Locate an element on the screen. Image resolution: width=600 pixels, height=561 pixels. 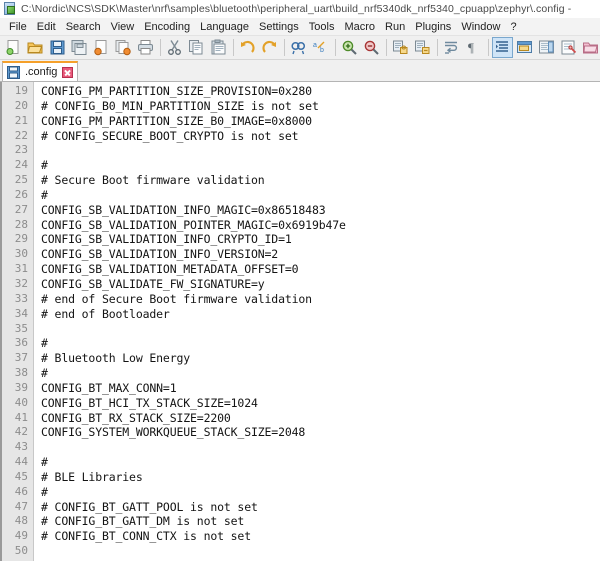
save-all-icon is located at coordinates (79, 47).